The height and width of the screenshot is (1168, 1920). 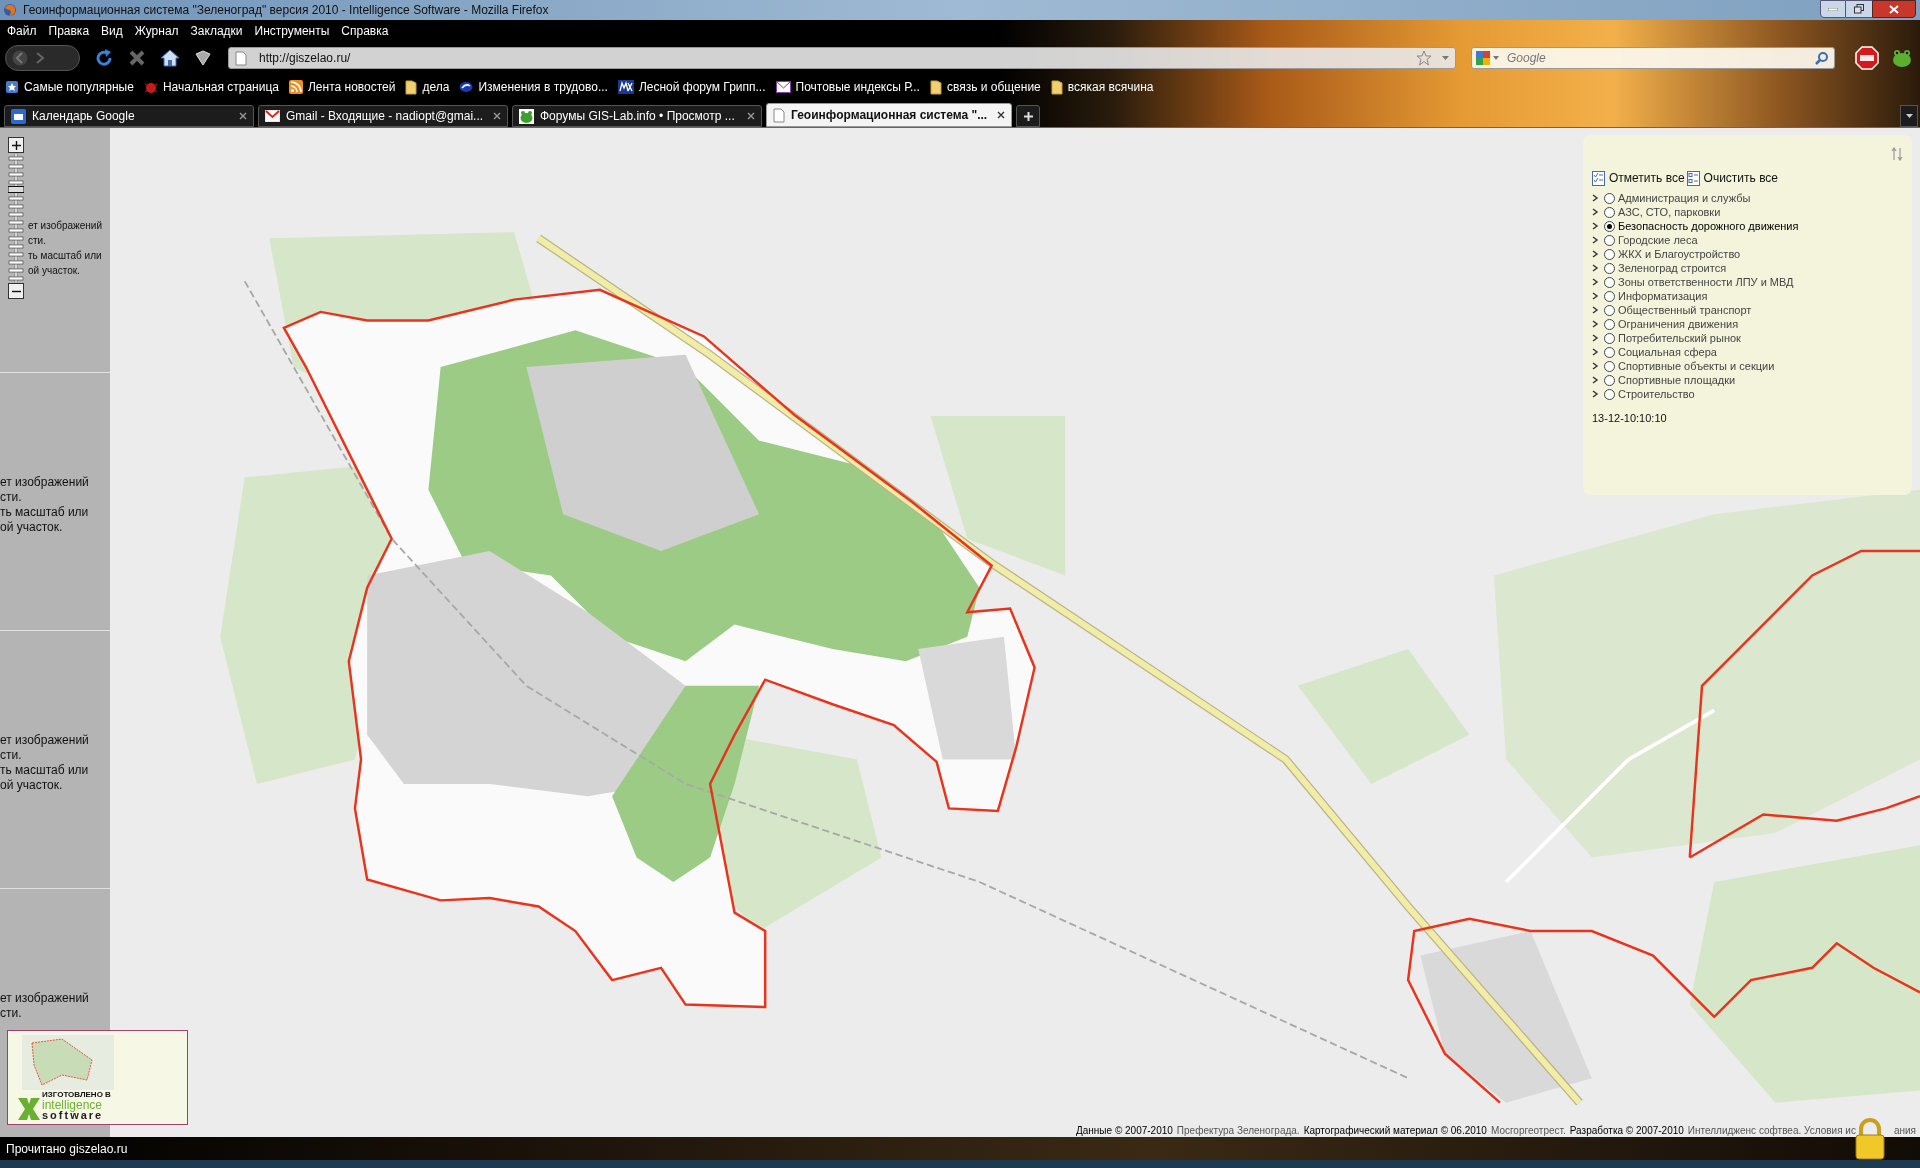 I want to click on restore-icon, so click(x=1859, y=9).